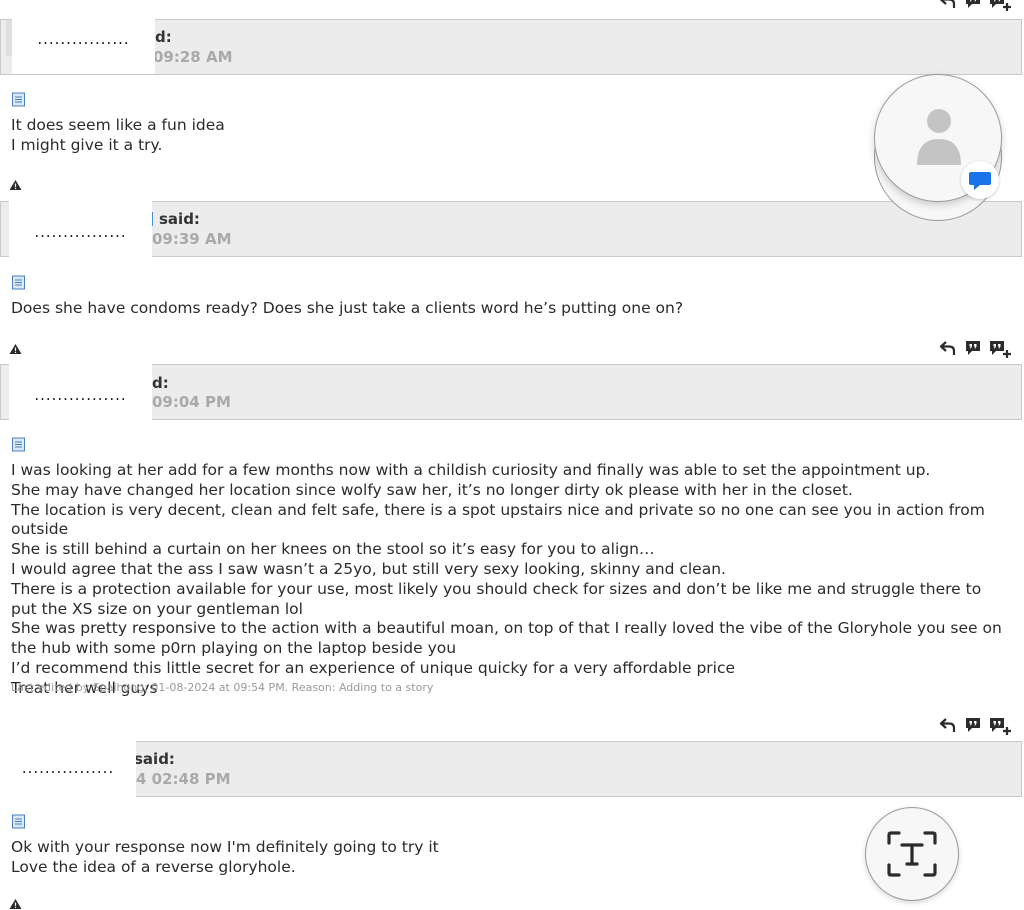  What do you see at coordinates (191, 402) in the screenshot?
I see `post-timestamp: 09:04 PM` at bounding box center [191, 402].